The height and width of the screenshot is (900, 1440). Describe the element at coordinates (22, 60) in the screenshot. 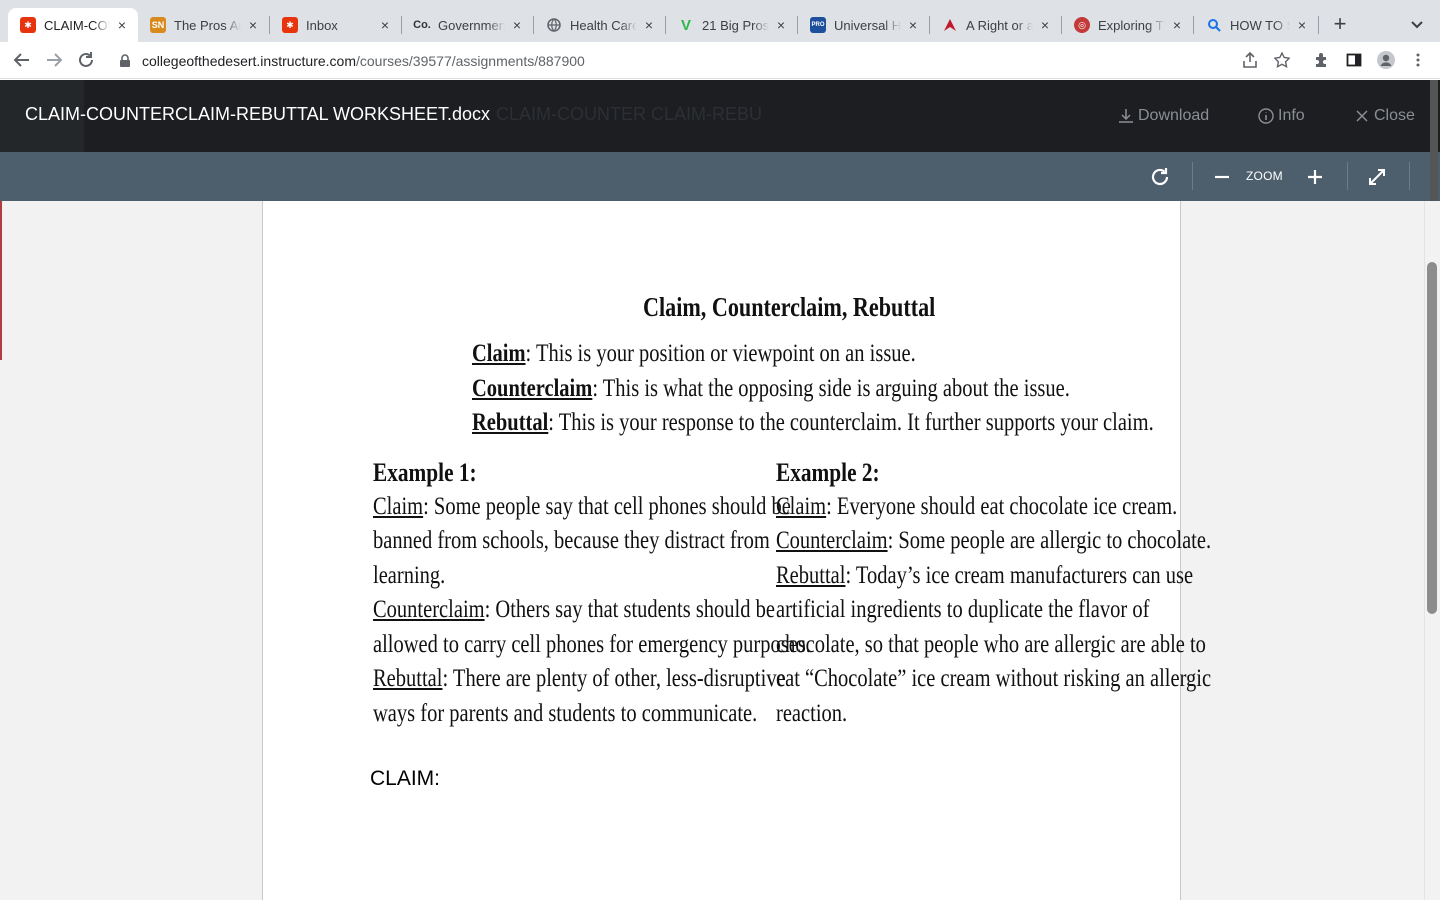

I see `back-button` at that location.